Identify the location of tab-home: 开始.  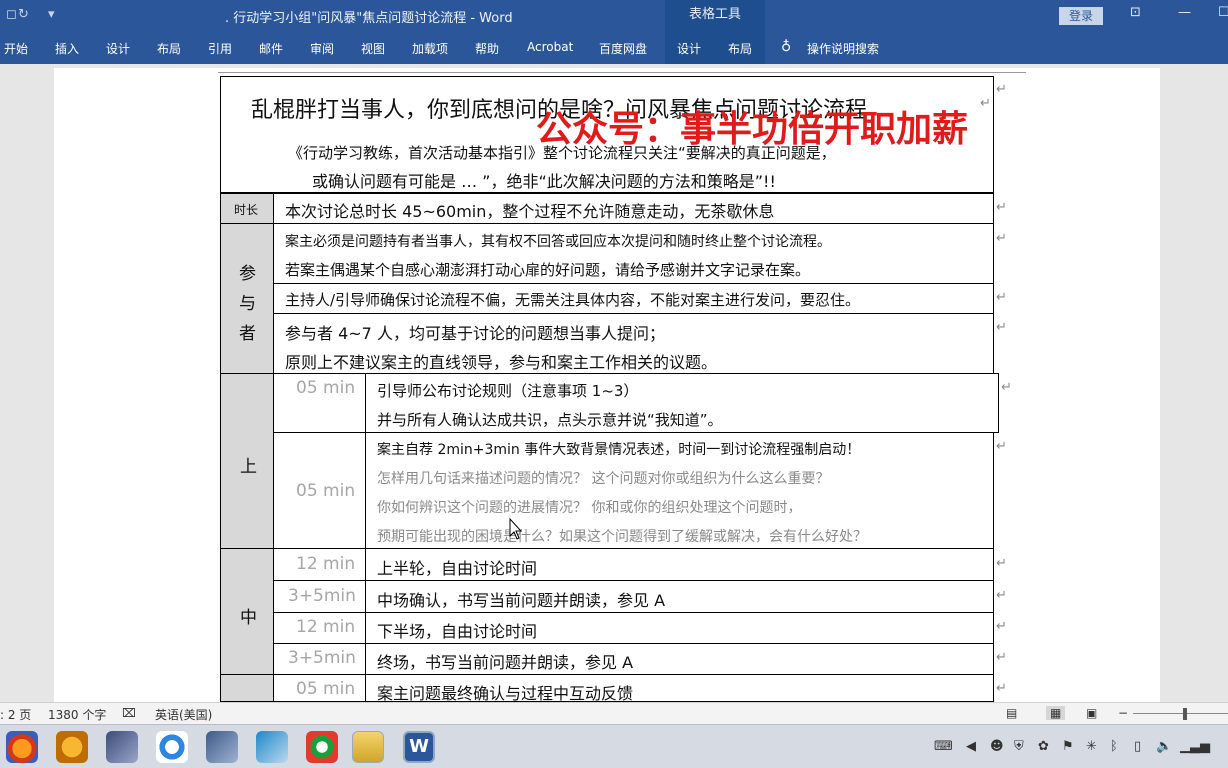
(16, 48).